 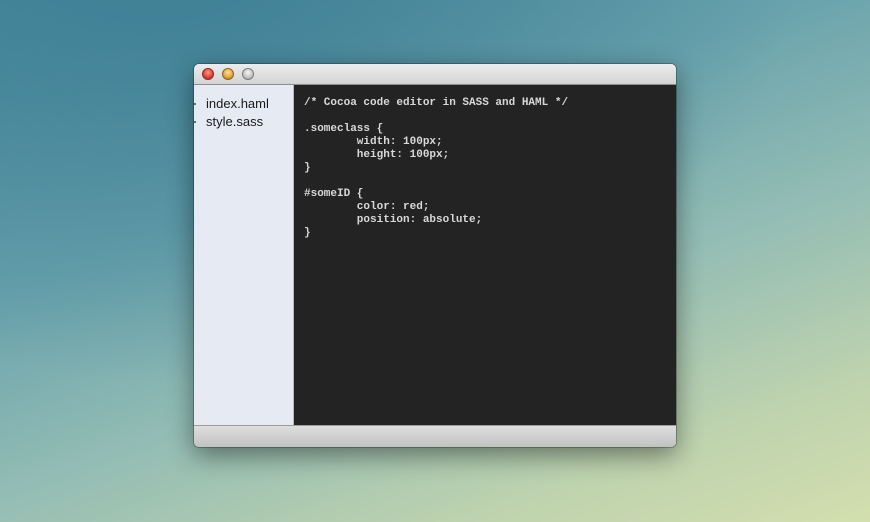 I want to click on code-line: .someclass {, so click(x=344, y=129).